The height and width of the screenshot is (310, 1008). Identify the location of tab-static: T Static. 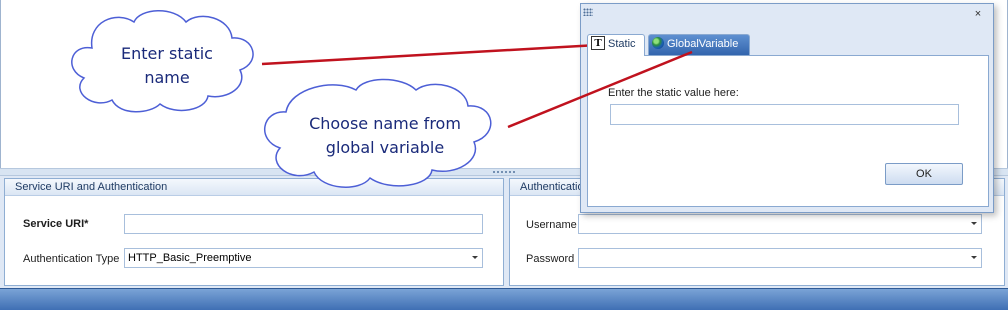
(616, 45).